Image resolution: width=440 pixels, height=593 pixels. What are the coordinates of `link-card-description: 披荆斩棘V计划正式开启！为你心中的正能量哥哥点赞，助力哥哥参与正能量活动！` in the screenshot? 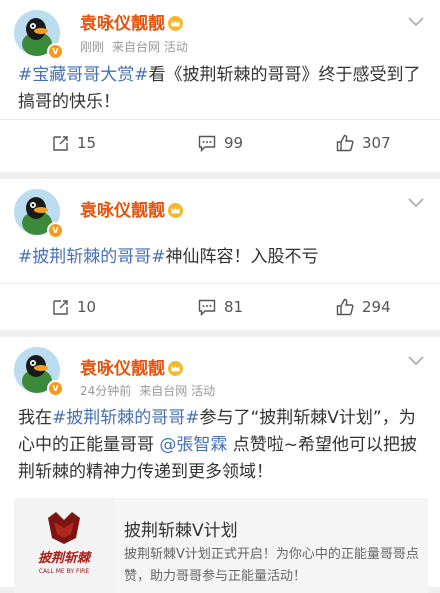 It's located at (271, 565).